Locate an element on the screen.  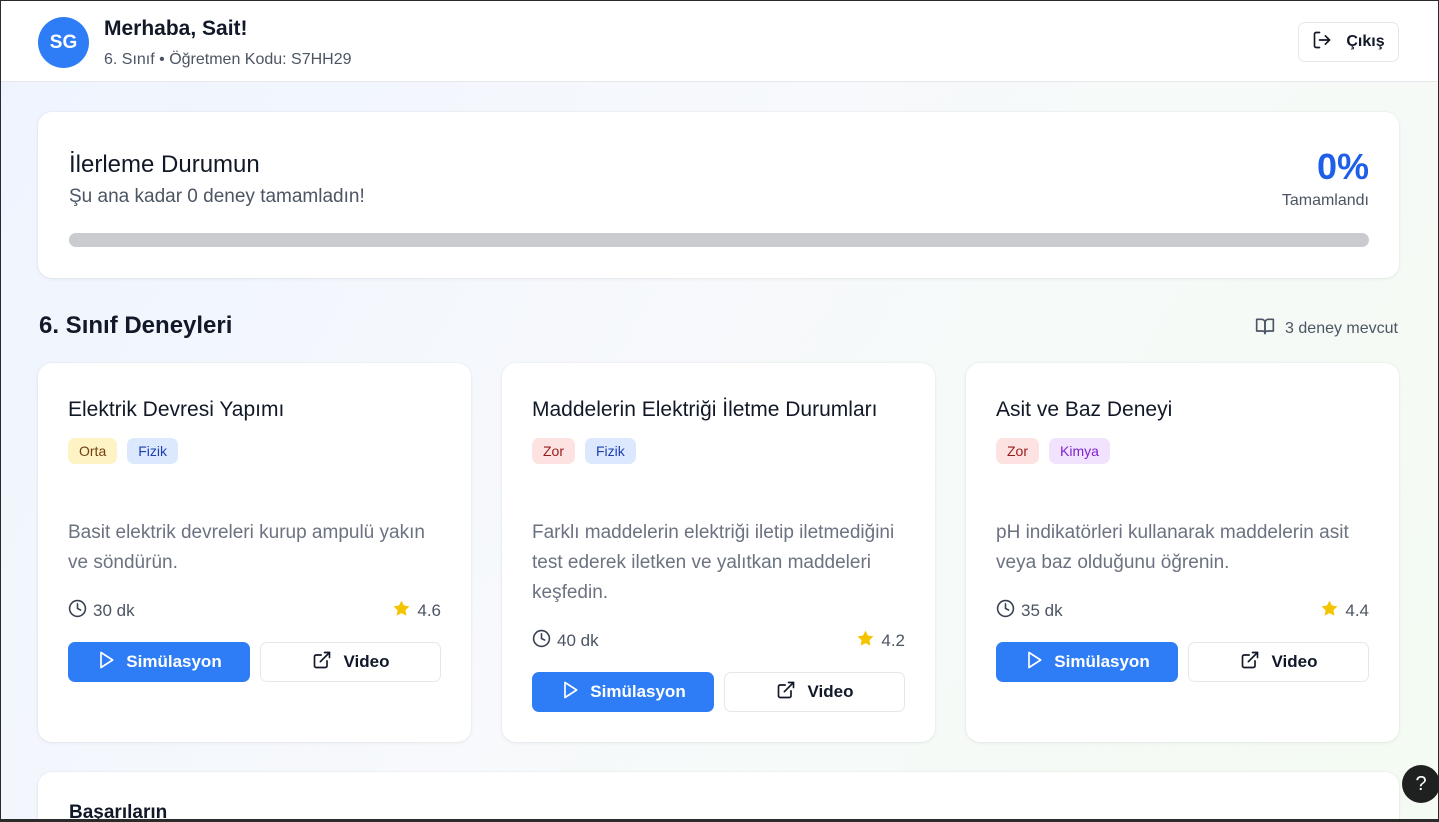
teacher-code: Öğretmen Kodu: S7HH29 is located at coordinates (260, 59).